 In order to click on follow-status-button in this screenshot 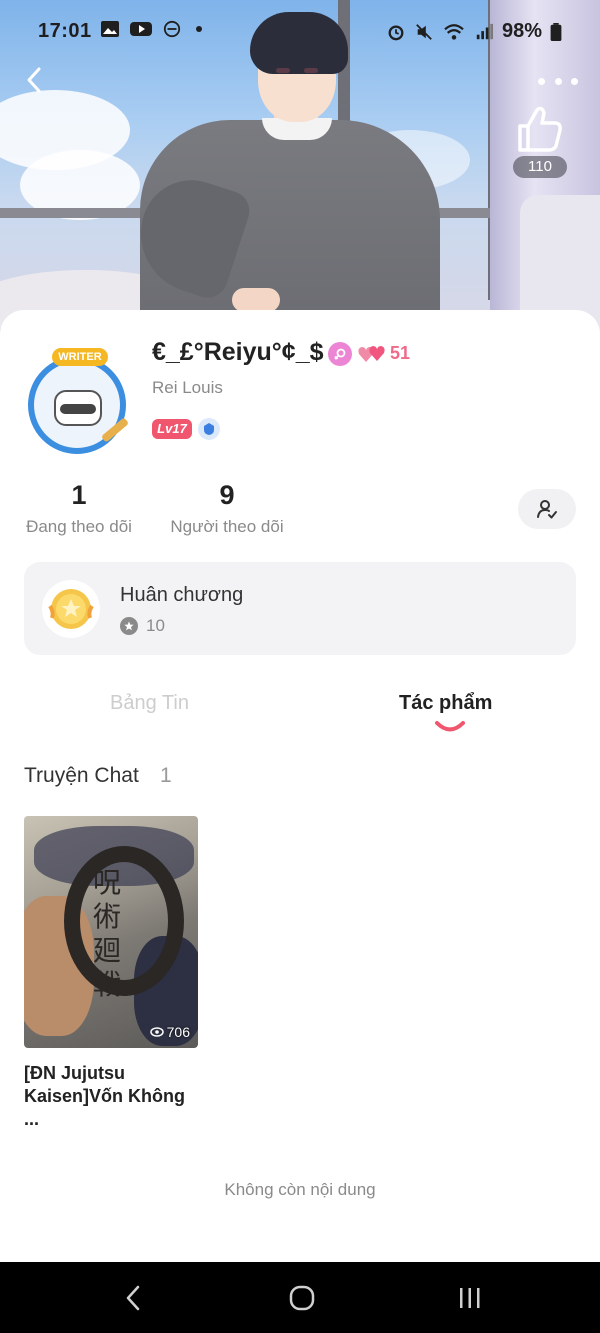, I will do `click(547, 509)`.